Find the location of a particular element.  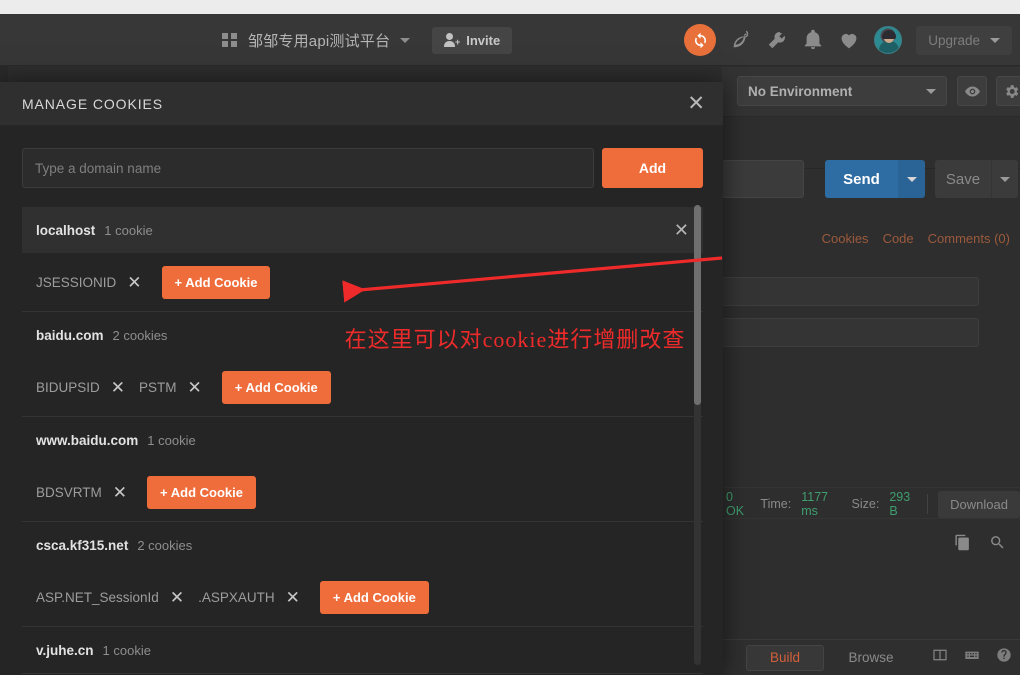

header-center-group: 邹邹专用api测试平台 + Invite is located at coordinates (367, 40).